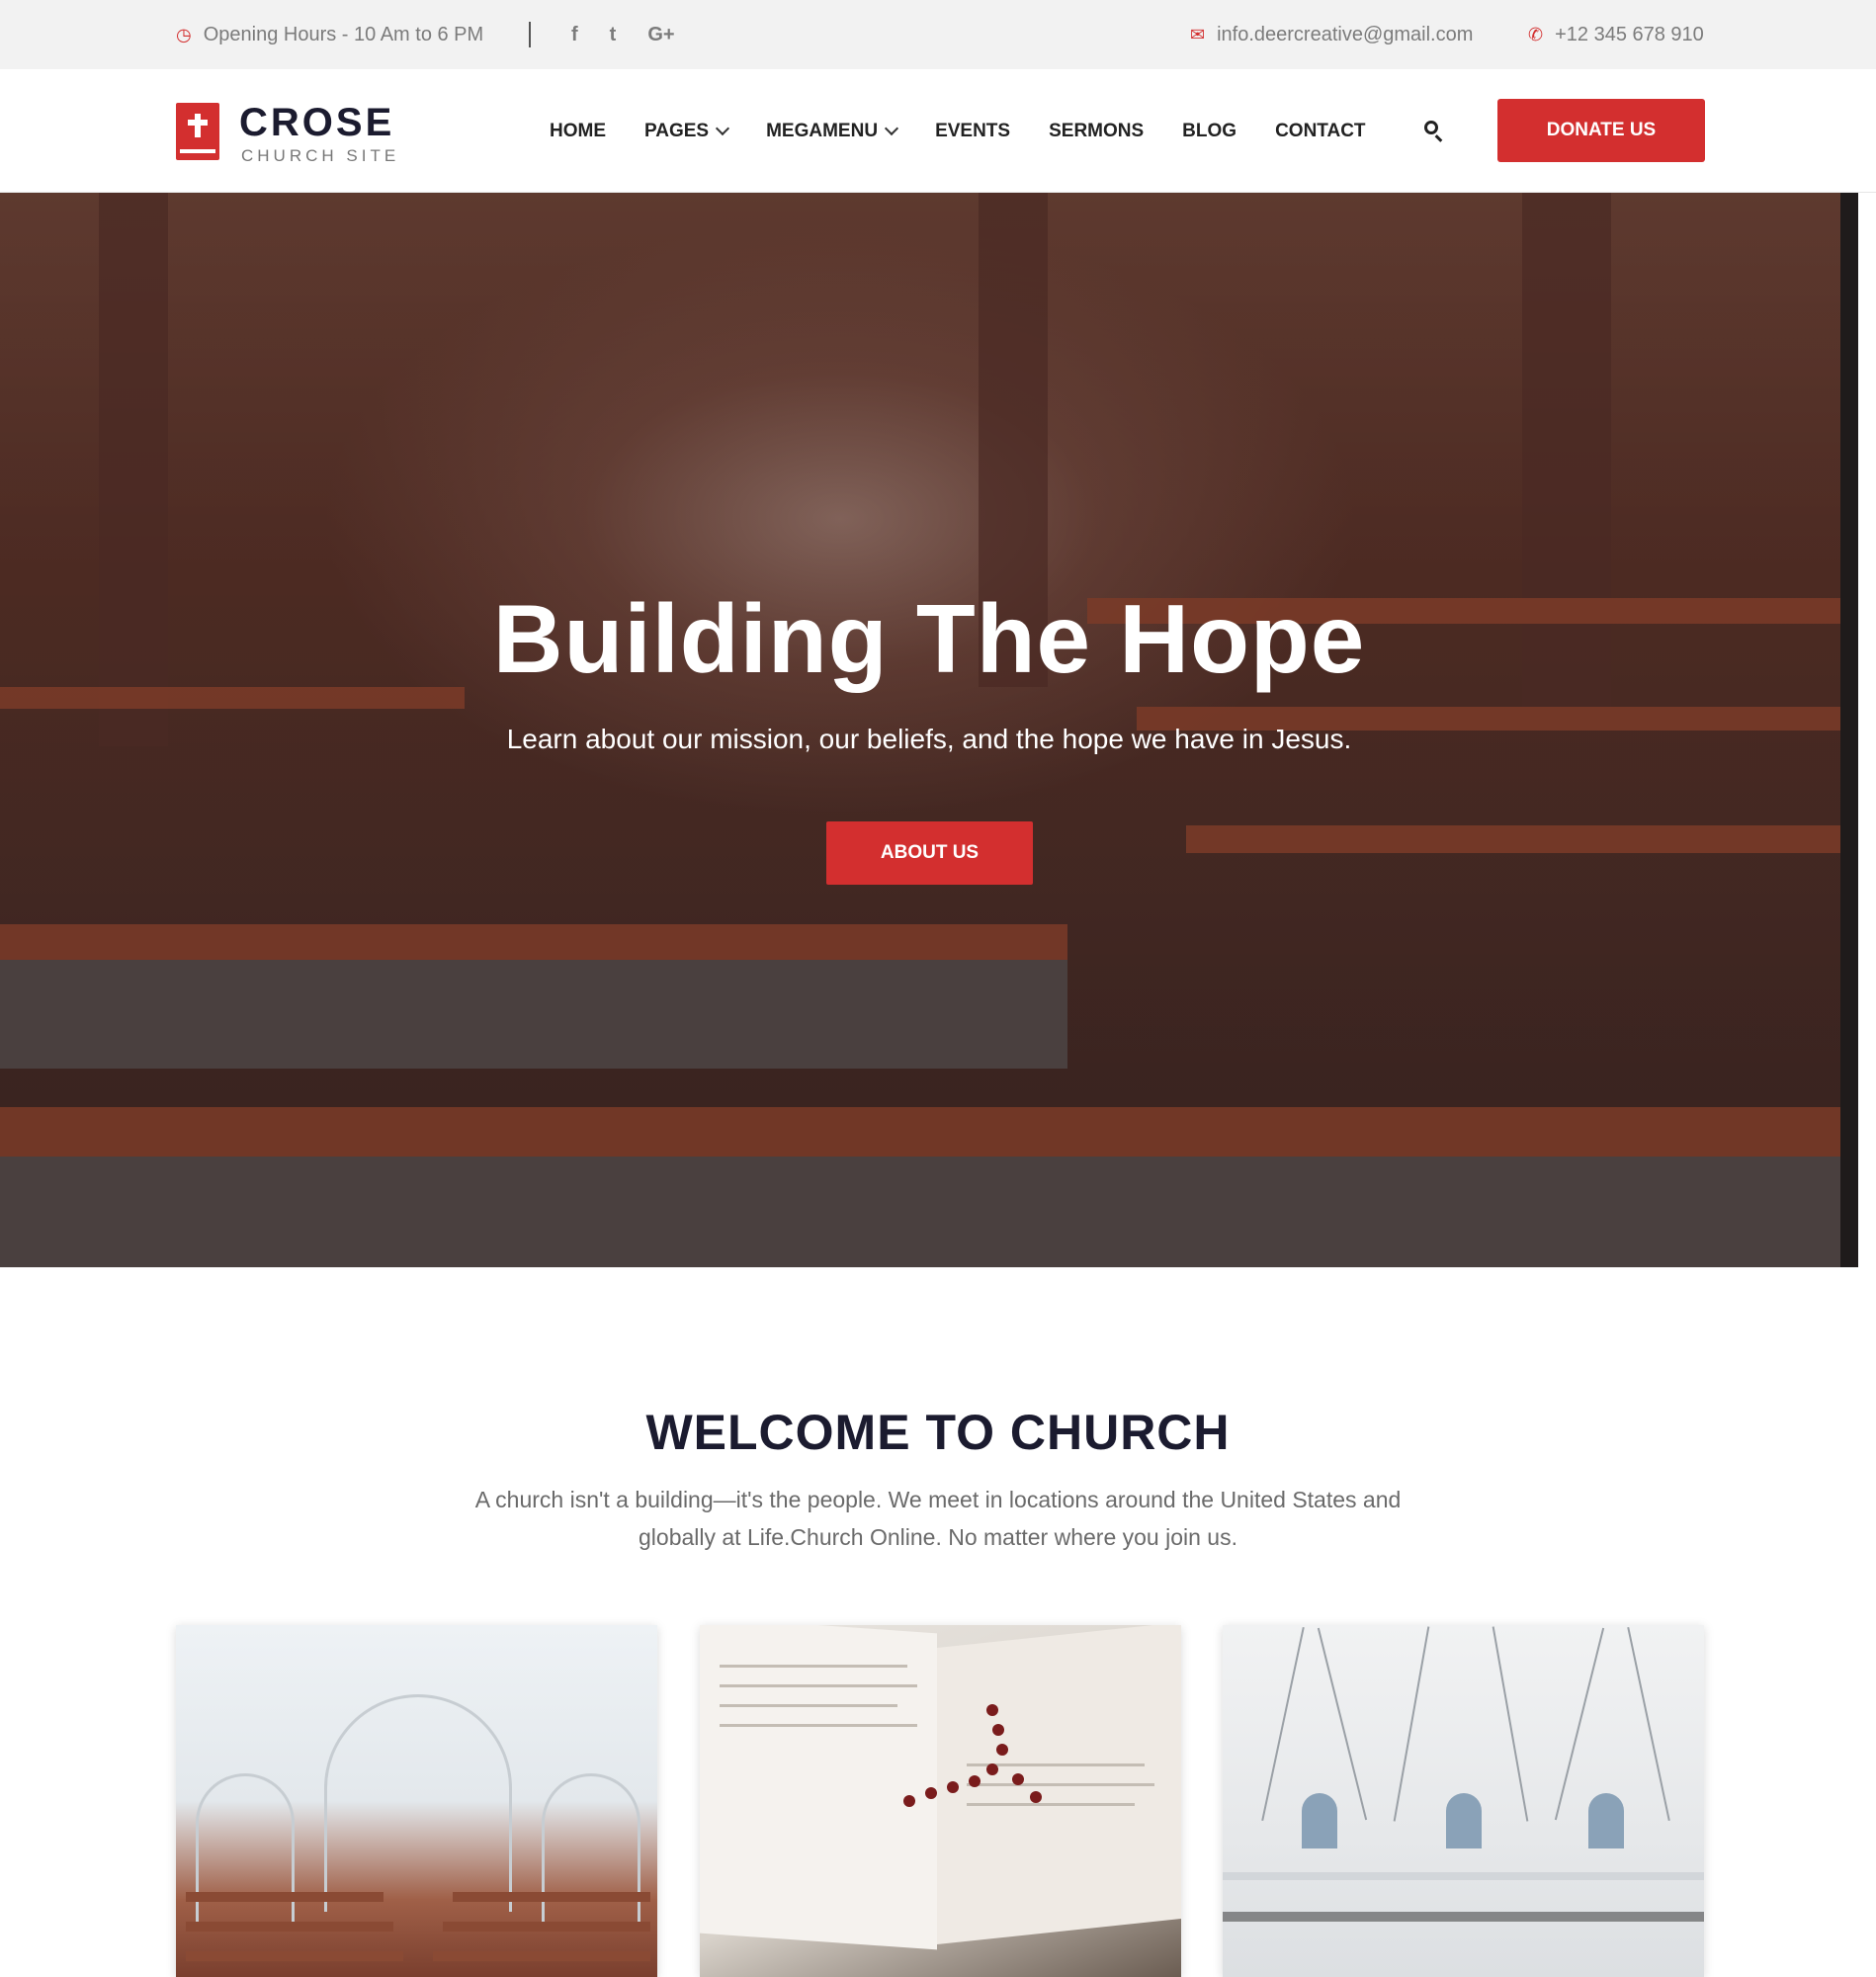 The image size is (1876, 1977). What do you see at coordinates (660, 35) in the screenshot?
I see `google-plus-icon: G+` at bounding box center [660, 35].